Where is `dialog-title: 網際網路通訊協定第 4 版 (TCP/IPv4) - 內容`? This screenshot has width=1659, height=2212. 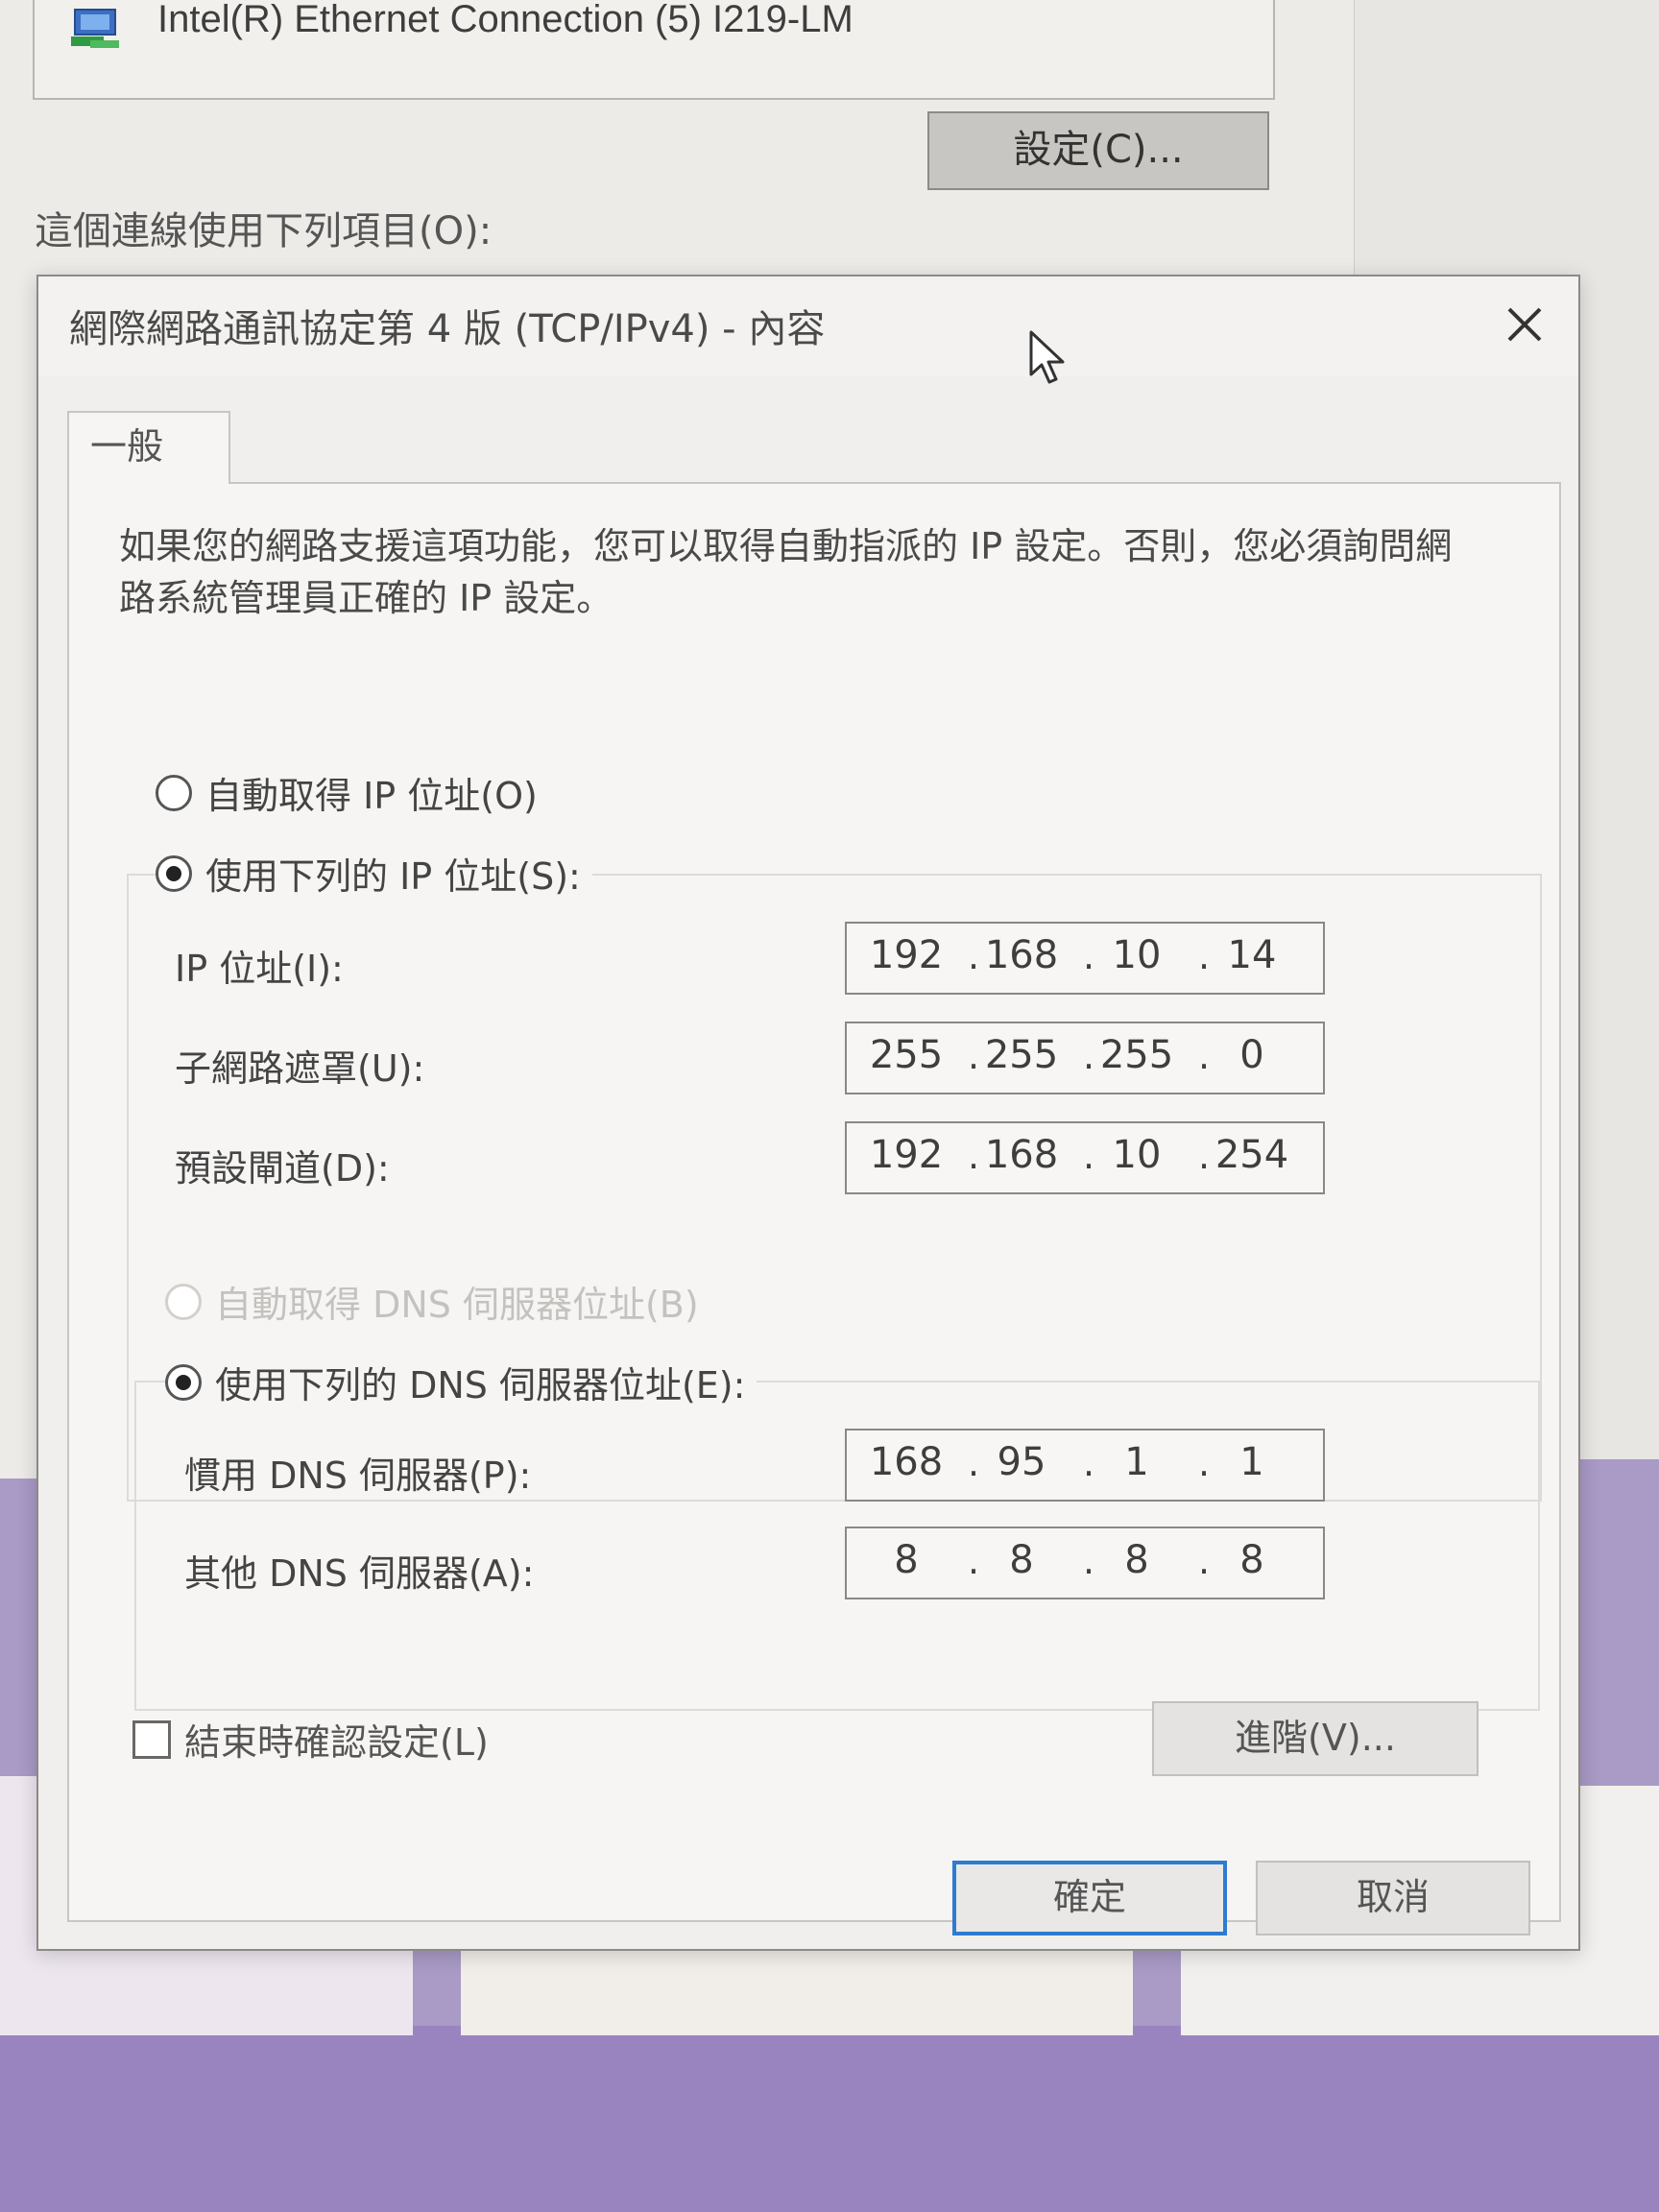
dialog-title: 網際網路通訊協定第 4 版 (TCP/IPv4) - 內容 is located at coordinates (447, 329).